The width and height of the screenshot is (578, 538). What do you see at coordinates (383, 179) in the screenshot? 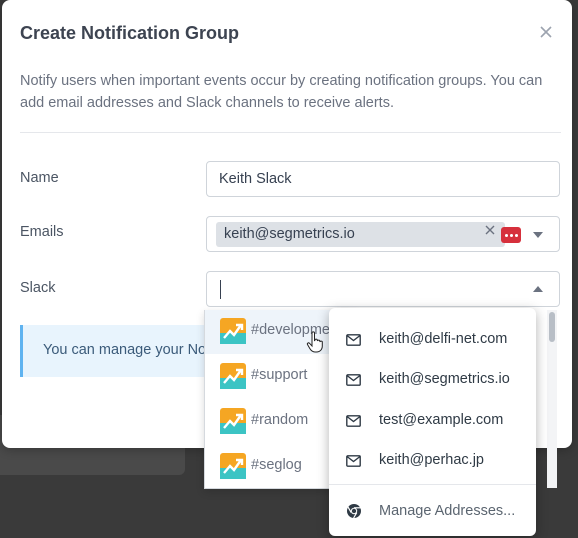
I see `name-input: Keith Slack` at bounding box center [383, 179].